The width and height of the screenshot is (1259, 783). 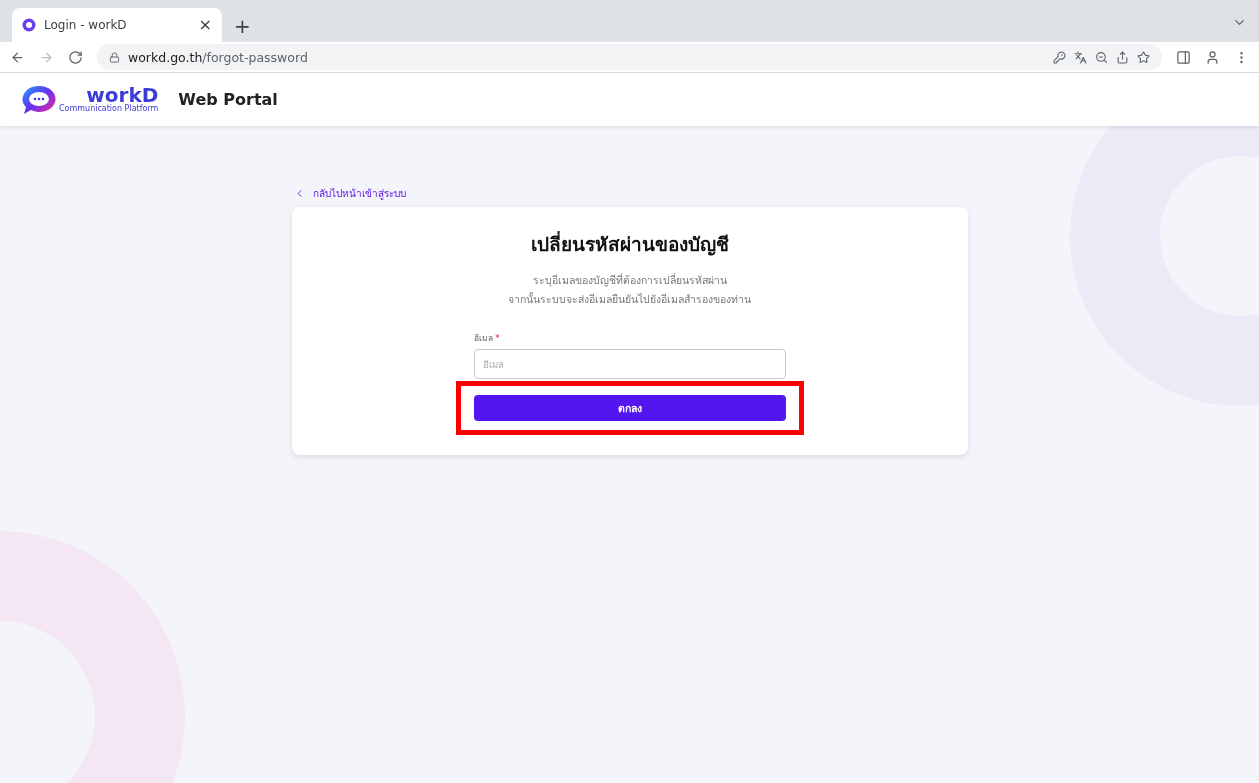 I want to click on new-tab-button: +, so click(x=242, y=26).